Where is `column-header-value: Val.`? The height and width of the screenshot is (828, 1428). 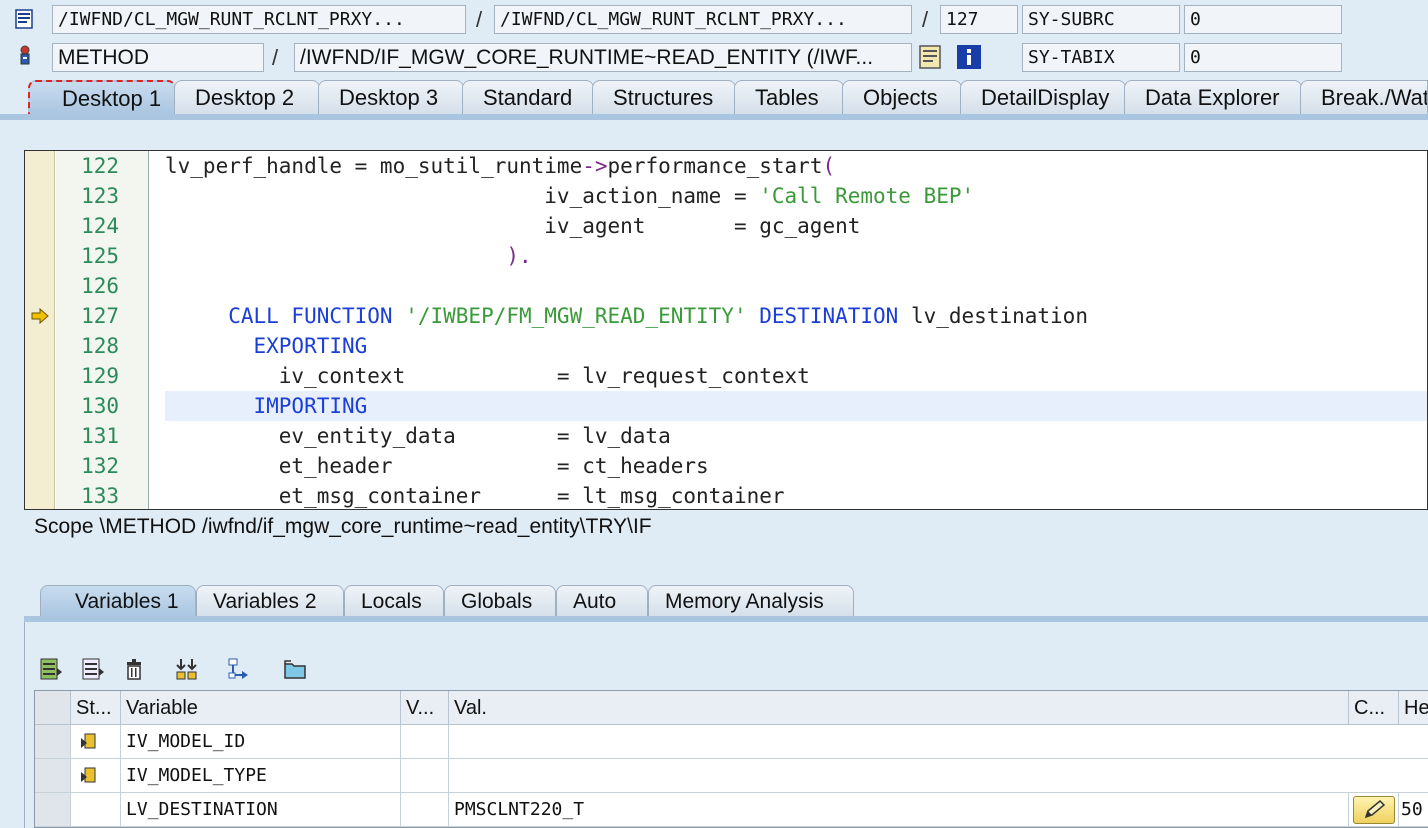 column-header-value: Val. is located at coordinates (899, 708).